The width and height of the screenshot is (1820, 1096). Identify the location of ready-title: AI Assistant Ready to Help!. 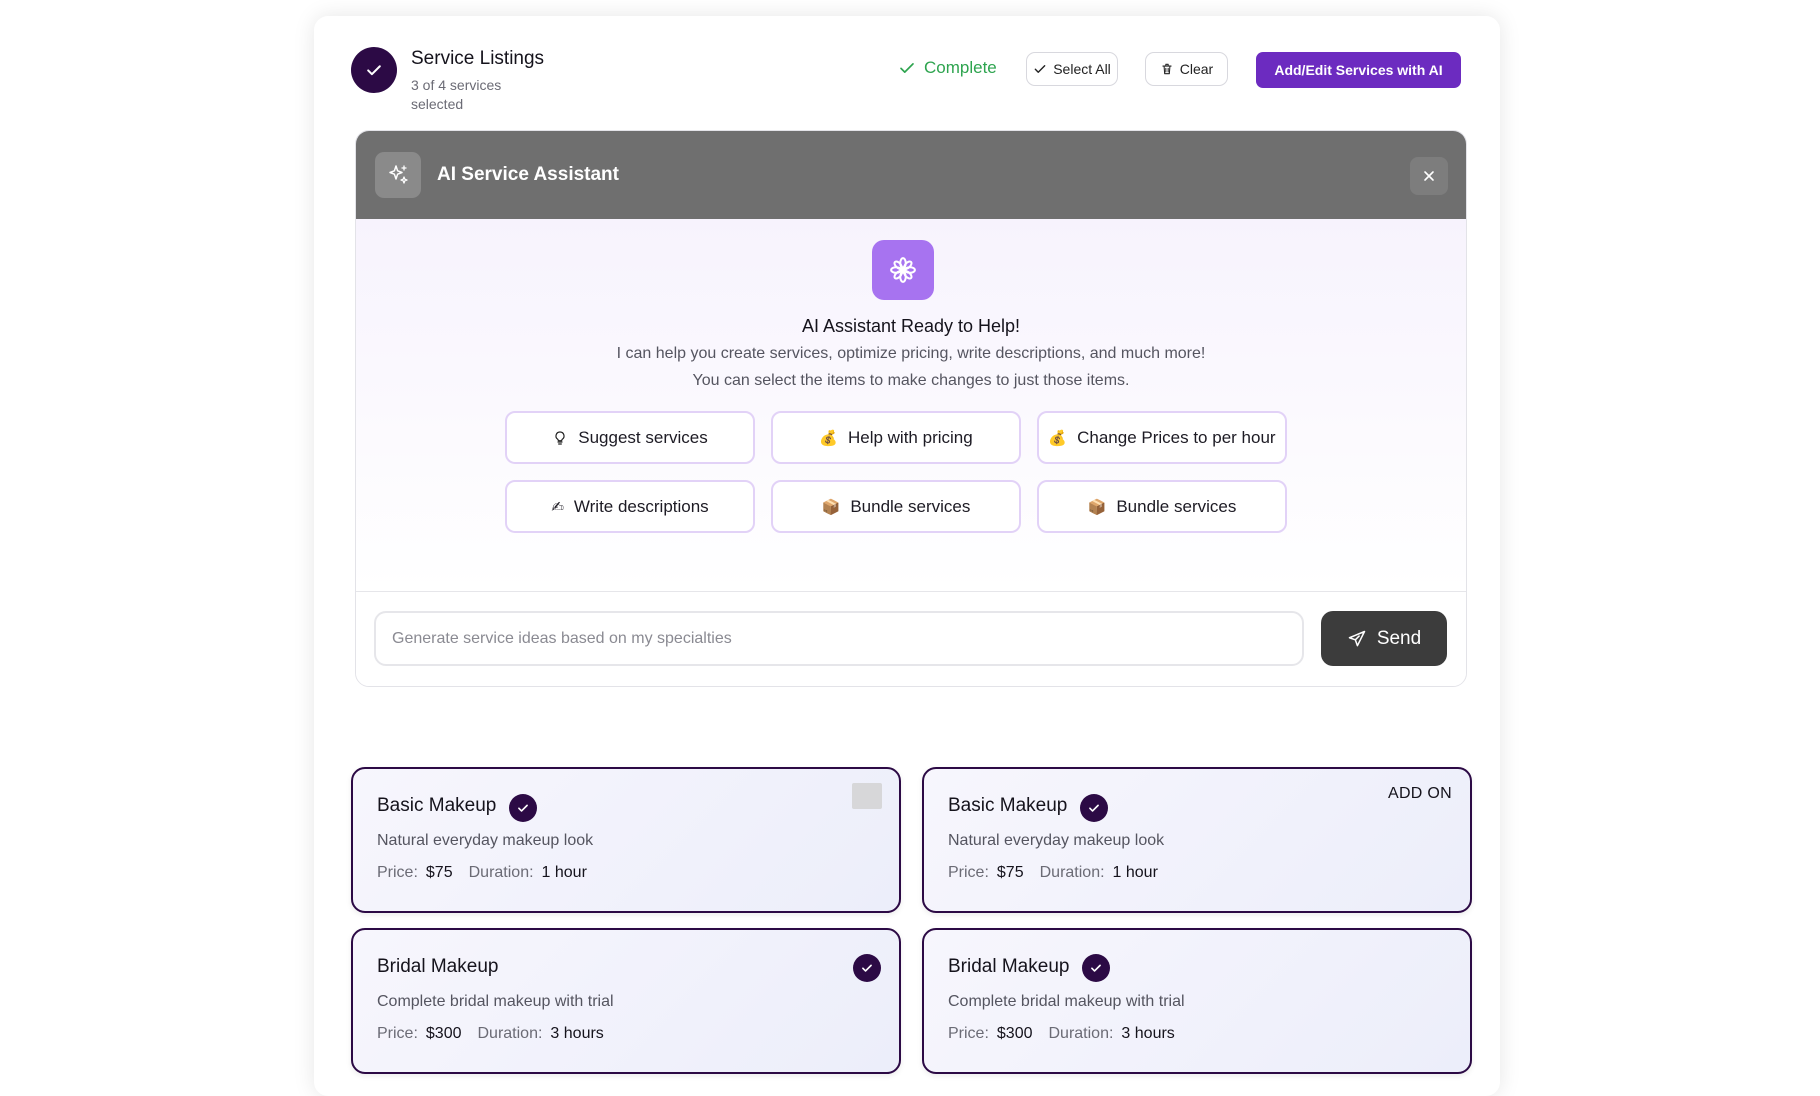
(911, 326).